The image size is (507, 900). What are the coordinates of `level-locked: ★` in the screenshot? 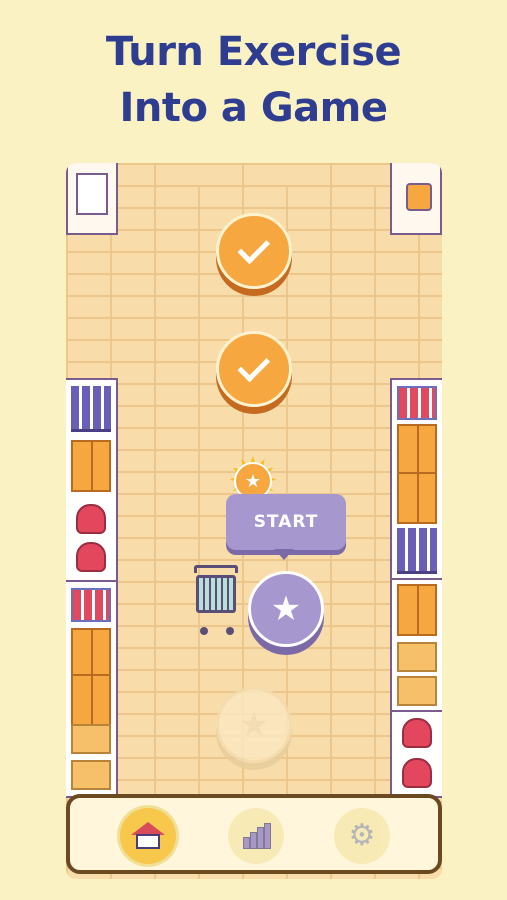 It's located at (254, 725).